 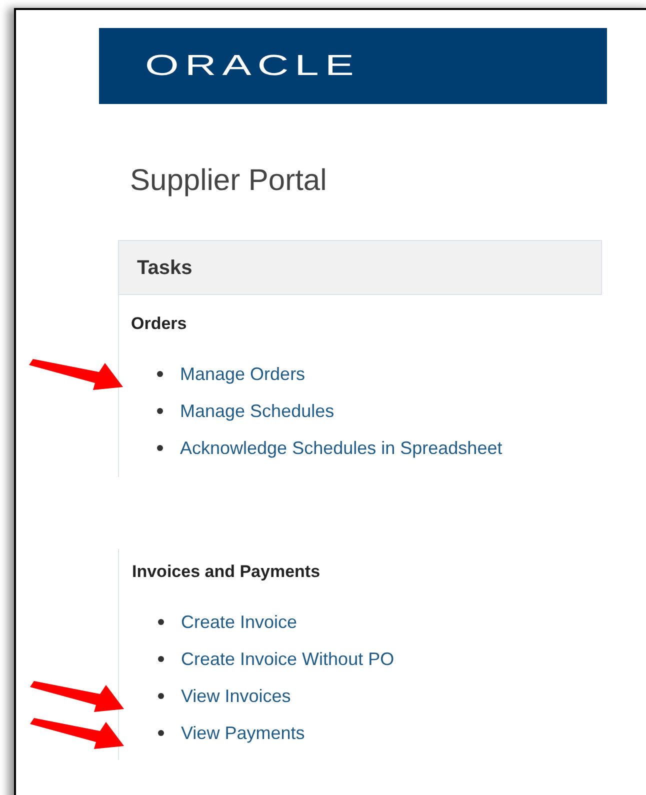 I want to click on task-link: View Payments, so click(x=243, y=733).